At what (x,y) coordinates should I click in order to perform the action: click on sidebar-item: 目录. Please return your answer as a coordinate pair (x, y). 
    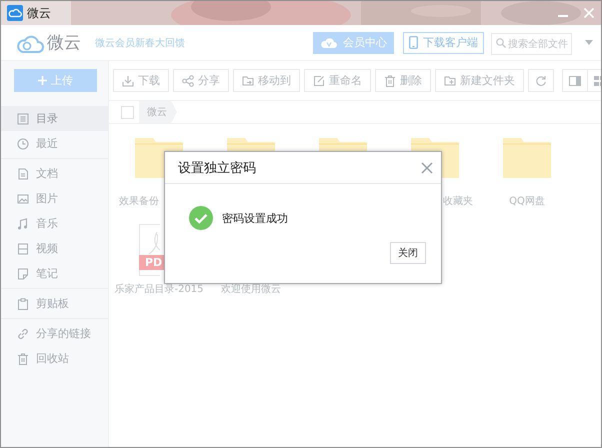
    Looking at the image, I should click on (54, 118).